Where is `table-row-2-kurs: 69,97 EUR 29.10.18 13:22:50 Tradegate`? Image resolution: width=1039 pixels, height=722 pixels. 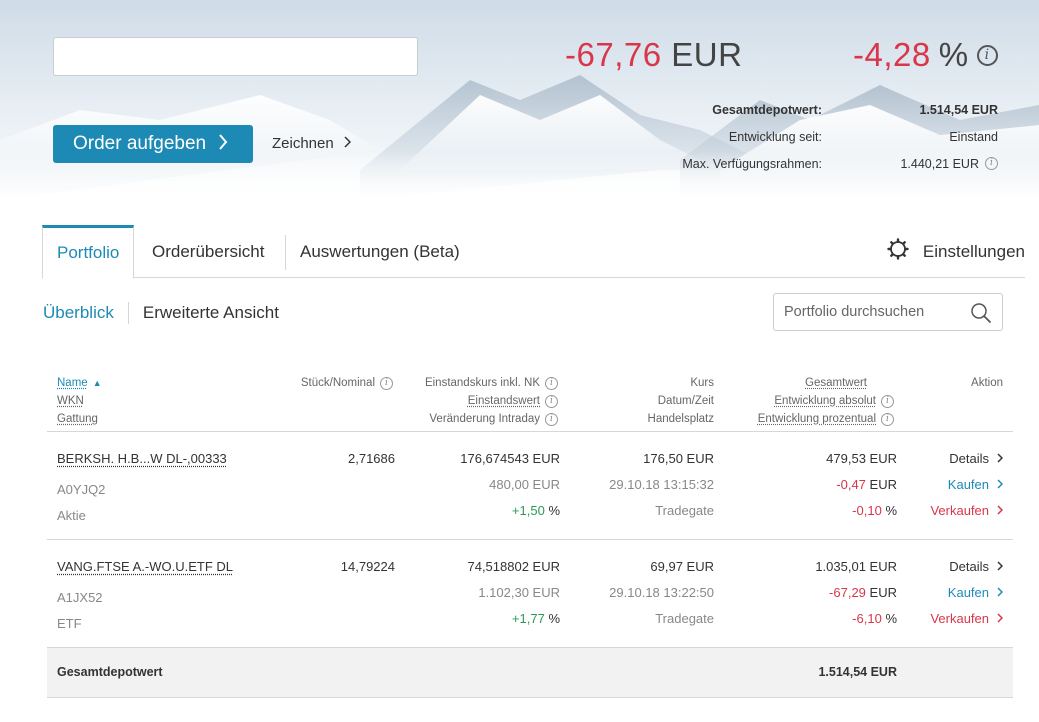
table-row-2-kurs: 69,97 EUR 29.10.18 13:22:50 Tradegate is located at coordinates (647, 592).